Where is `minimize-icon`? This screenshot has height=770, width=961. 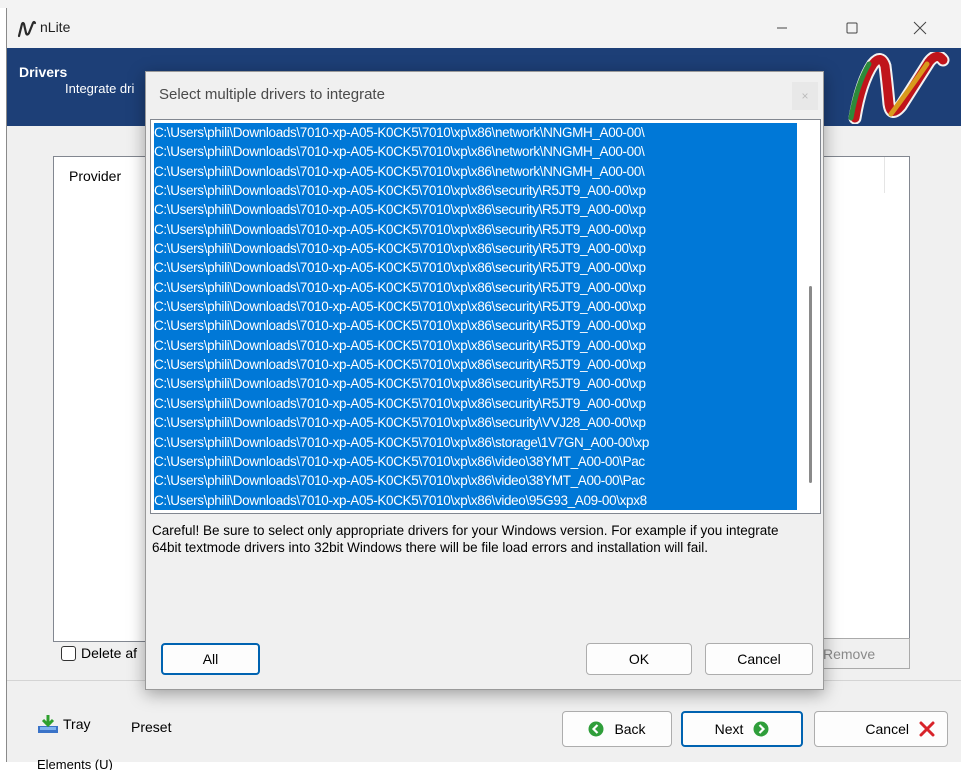
minimize-icon is located at coordinates (782, 28).